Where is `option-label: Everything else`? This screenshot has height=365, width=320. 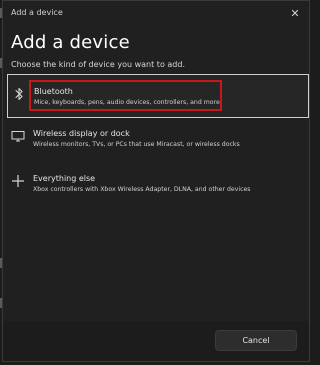 option-label: Everything else is located at coordinates (64, 178).